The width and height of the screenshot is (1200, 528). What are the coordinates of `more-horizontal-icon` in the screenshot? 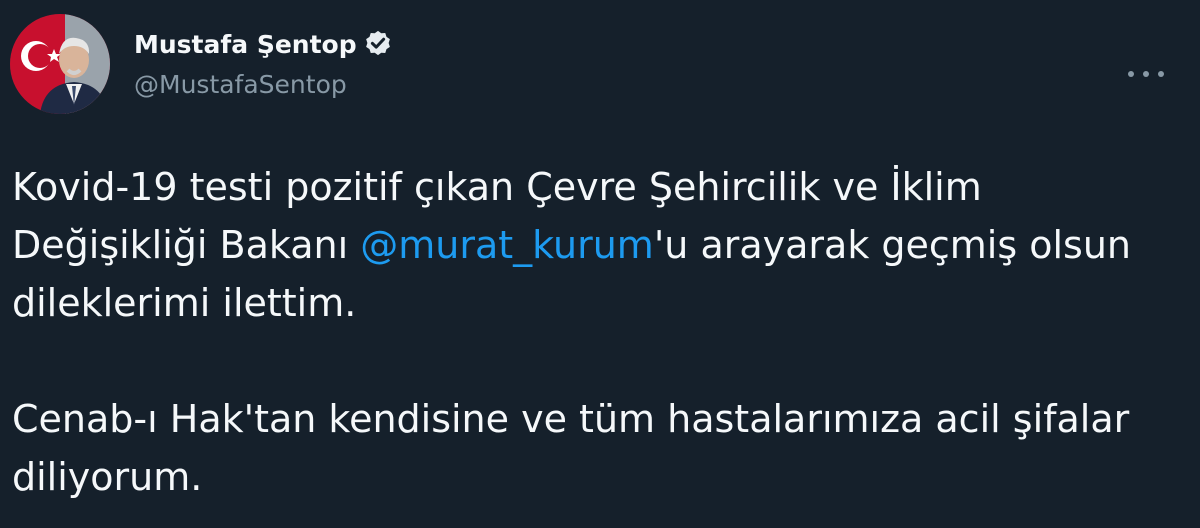 It's located at (1146, 74).